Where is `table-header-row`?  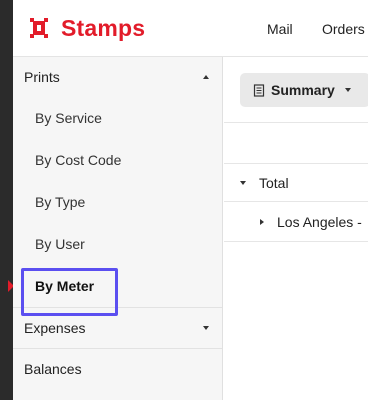 table-header-row is located at coordinates (296, 143).